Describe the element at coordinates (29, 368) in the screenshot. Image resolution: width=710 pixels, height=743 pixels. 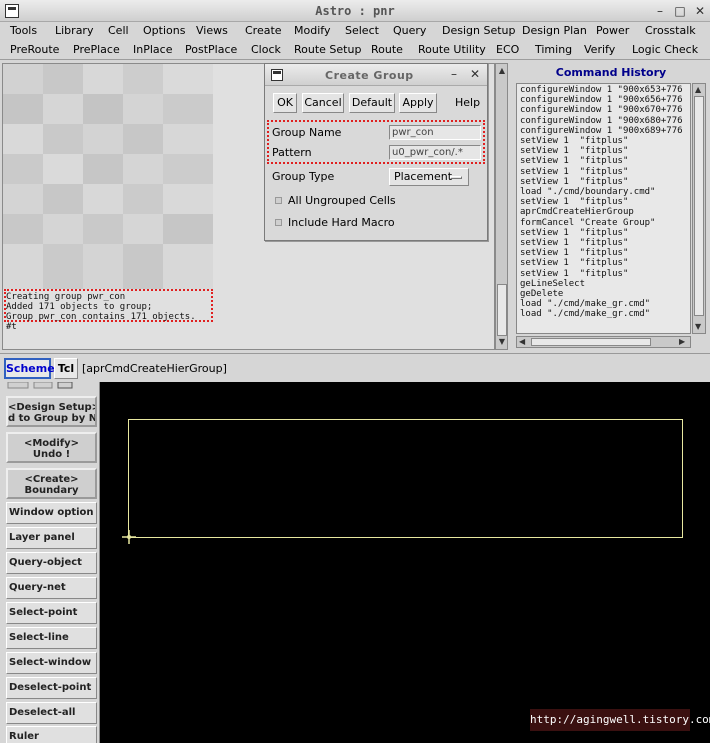
I see `scheme-button: Scheme` at that location.